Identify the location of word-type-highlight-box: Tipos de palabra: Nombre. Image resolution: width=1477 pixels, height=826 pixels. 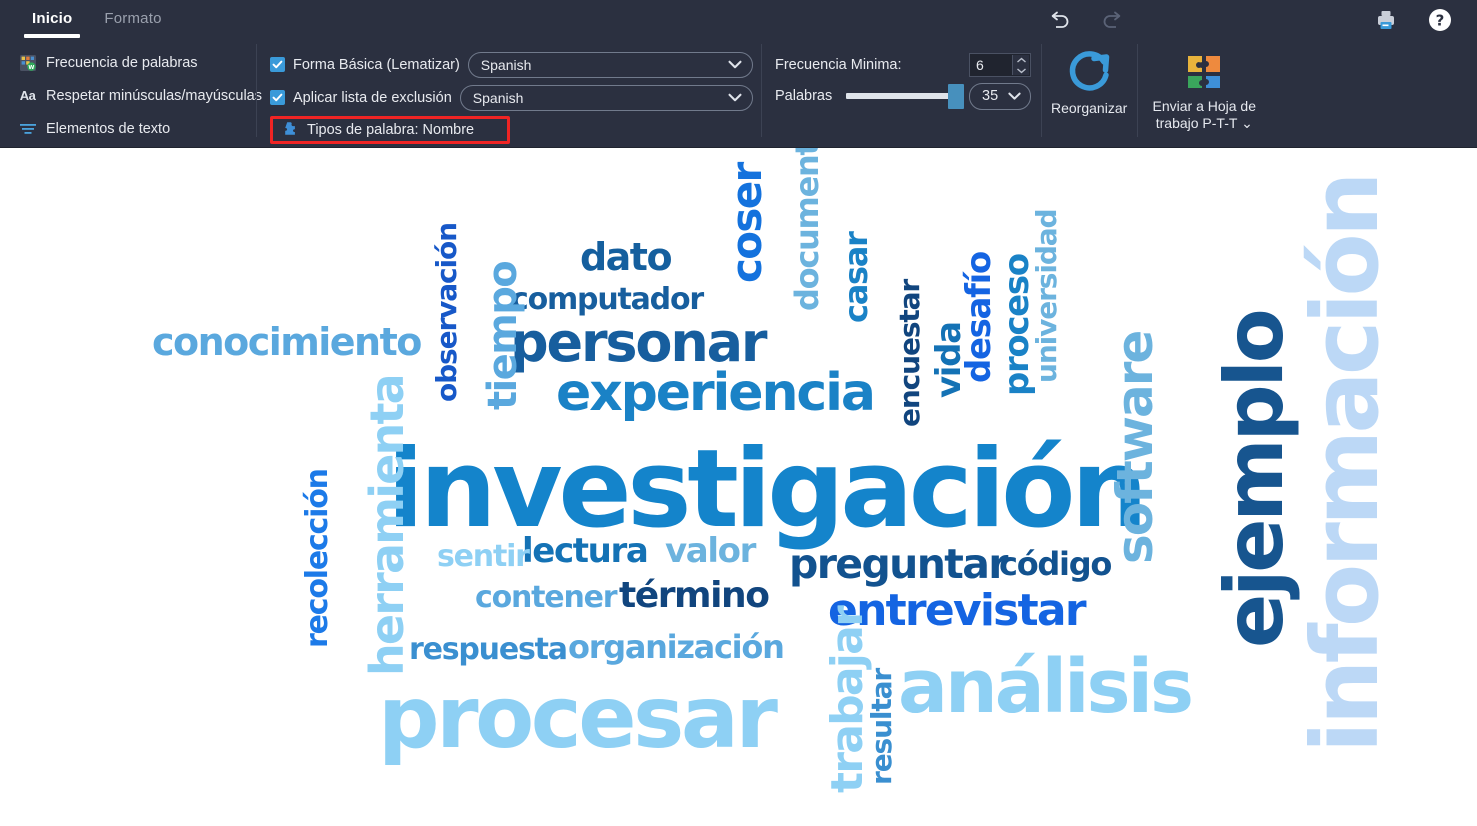
(390, 130).